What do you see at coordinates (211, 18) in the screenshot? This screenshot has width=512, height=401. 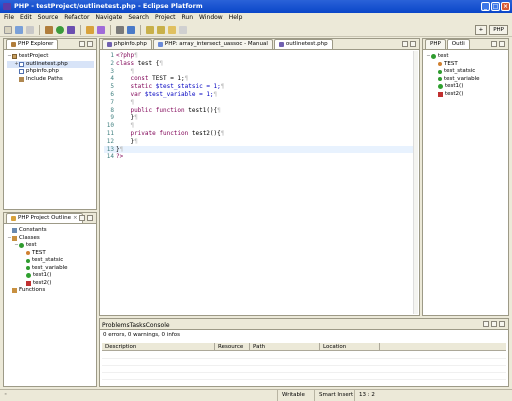 I see `menu-window: Window` at bounding box center [211, 18].